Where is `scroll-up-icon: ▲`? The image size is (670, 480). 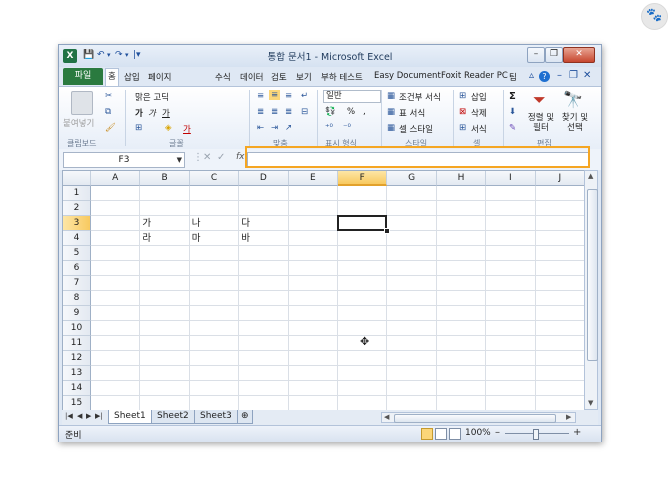 scroll-up-icon: ▲ is located at coordinates (590, 176).